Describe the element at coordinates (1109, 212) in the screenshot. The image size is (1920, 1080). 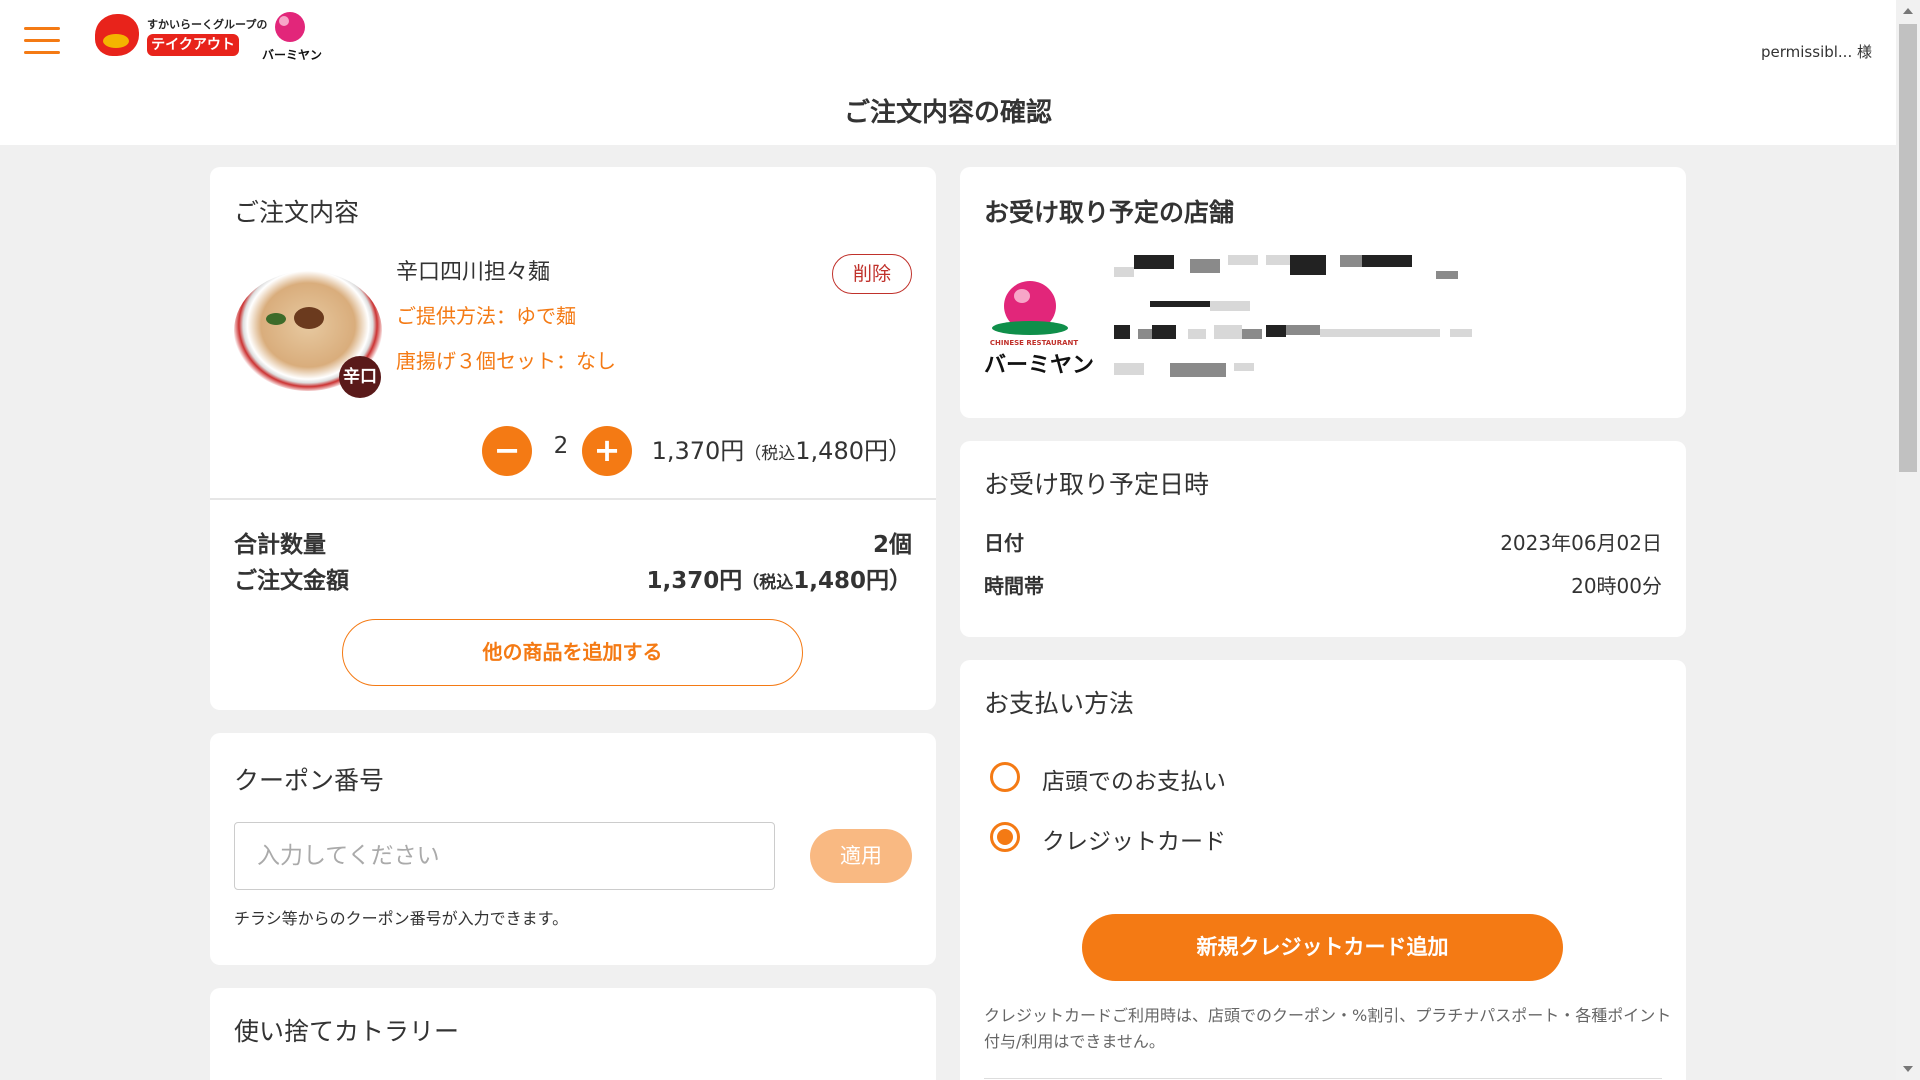
I see `store-title: お受け取り予定の店舗` at that location.